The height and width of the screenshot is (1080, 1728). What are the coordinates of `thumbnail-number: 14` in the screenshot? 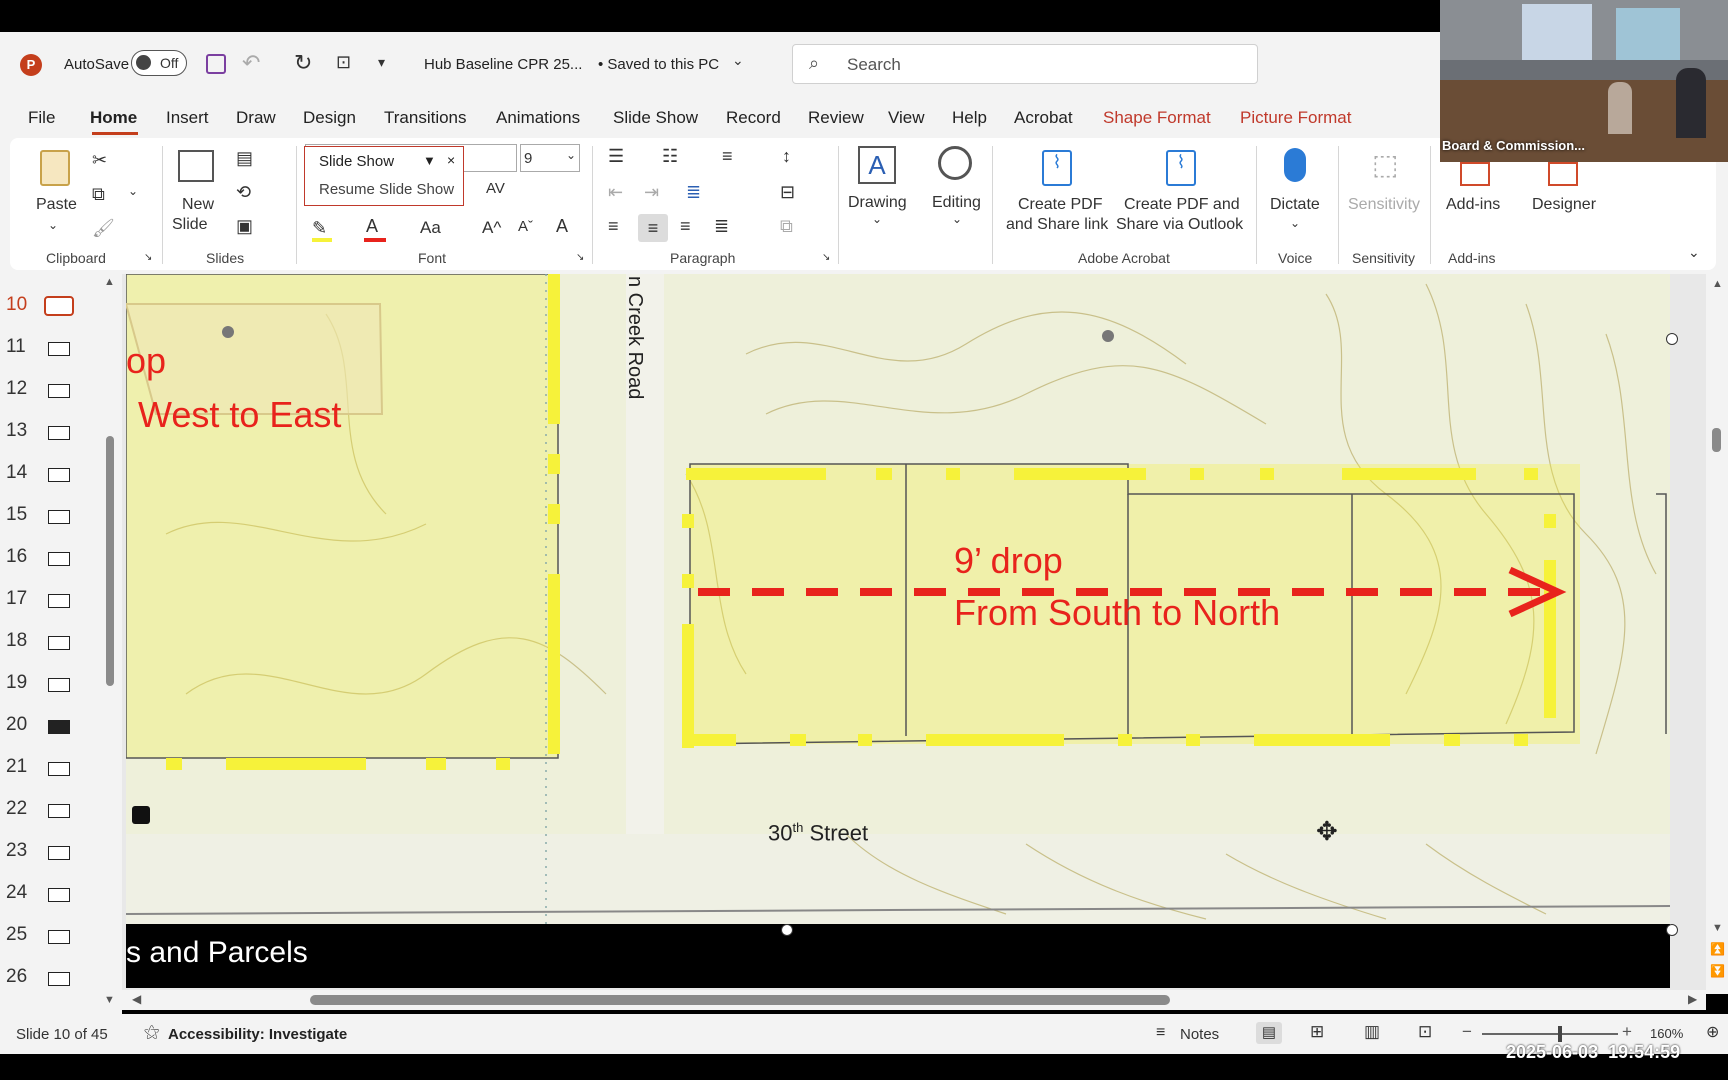 It's located at (16, 473).